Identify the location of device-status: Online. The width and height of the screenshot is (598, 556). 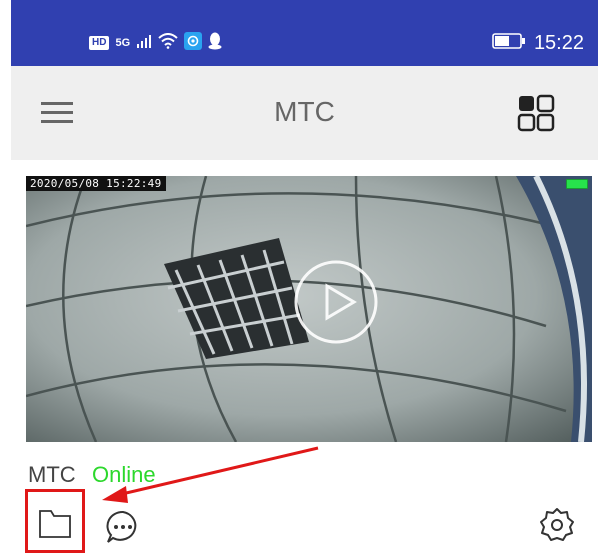
(124, 474).